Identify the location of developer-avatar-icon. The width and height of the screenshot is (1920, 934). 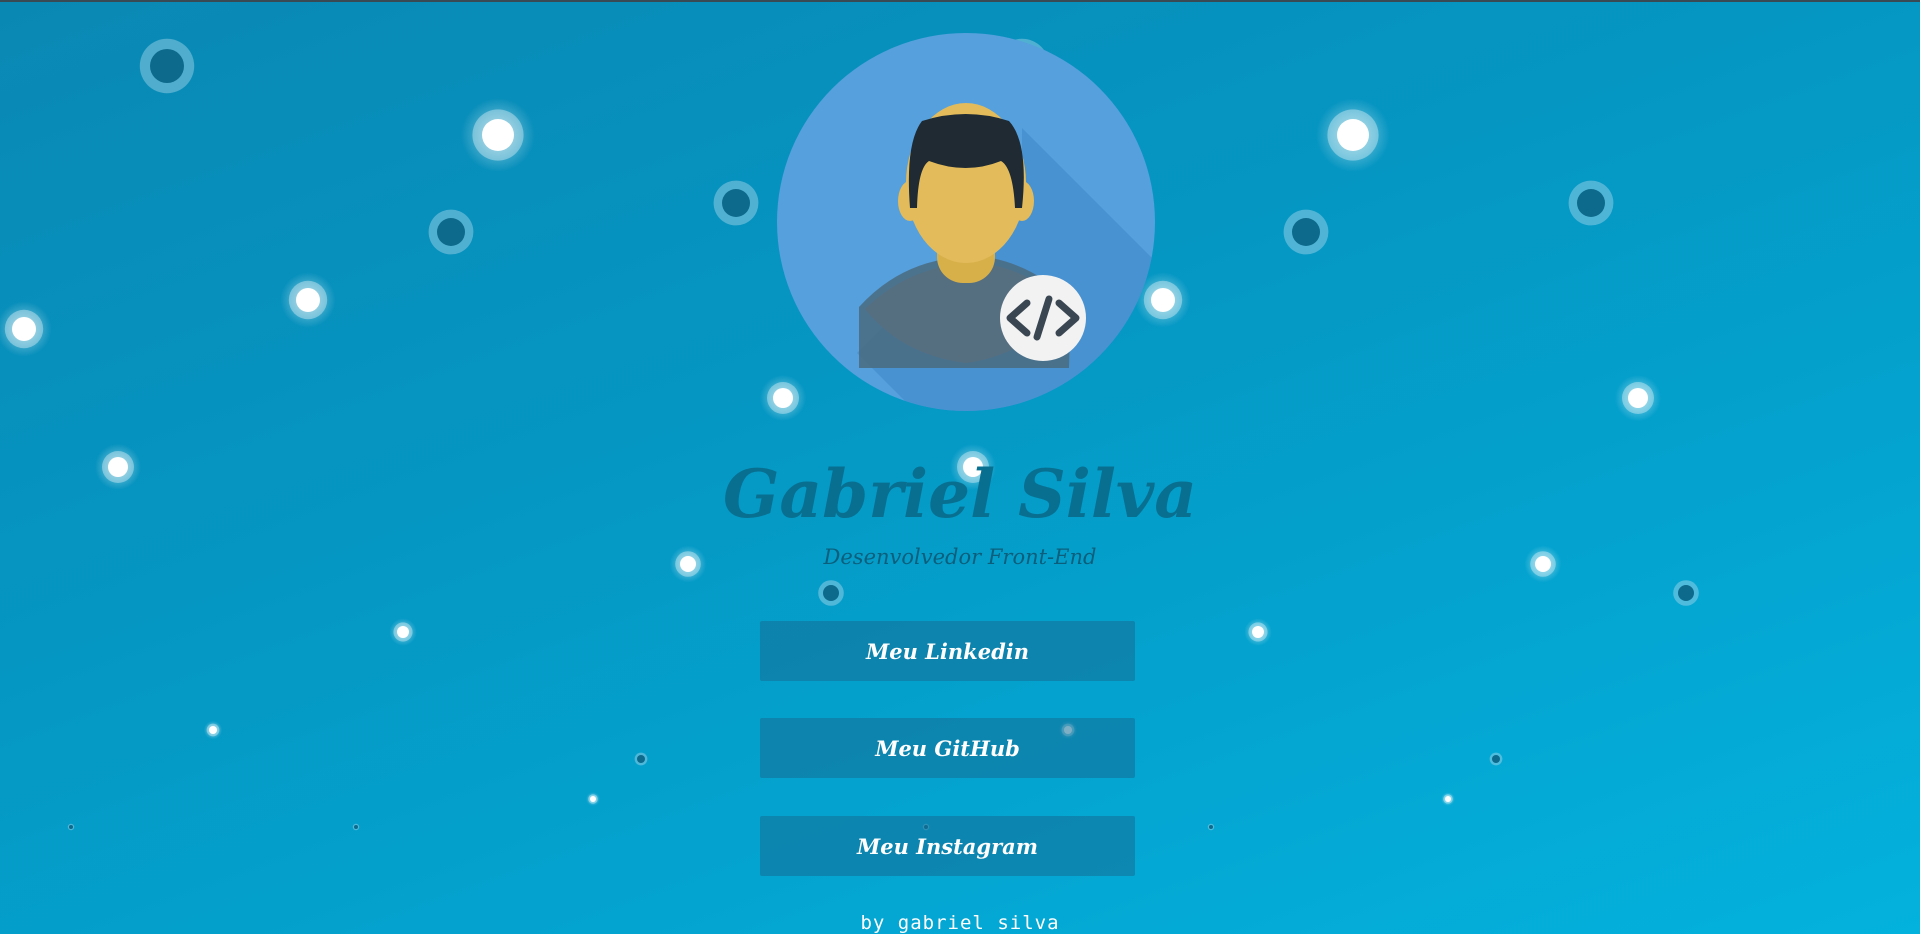
(966, 222).